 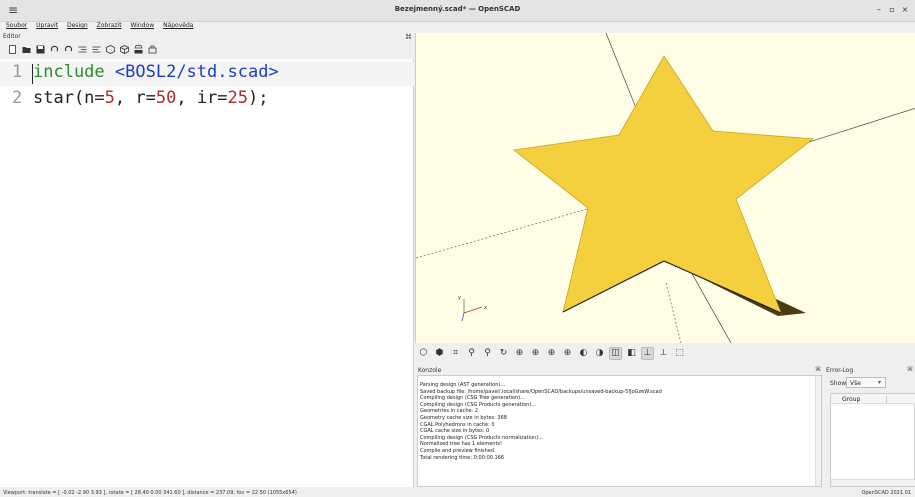 What do you see at coordinates (68, 49) in the screenshot?
I see `redo-icon` at bounding box center [68, 49].